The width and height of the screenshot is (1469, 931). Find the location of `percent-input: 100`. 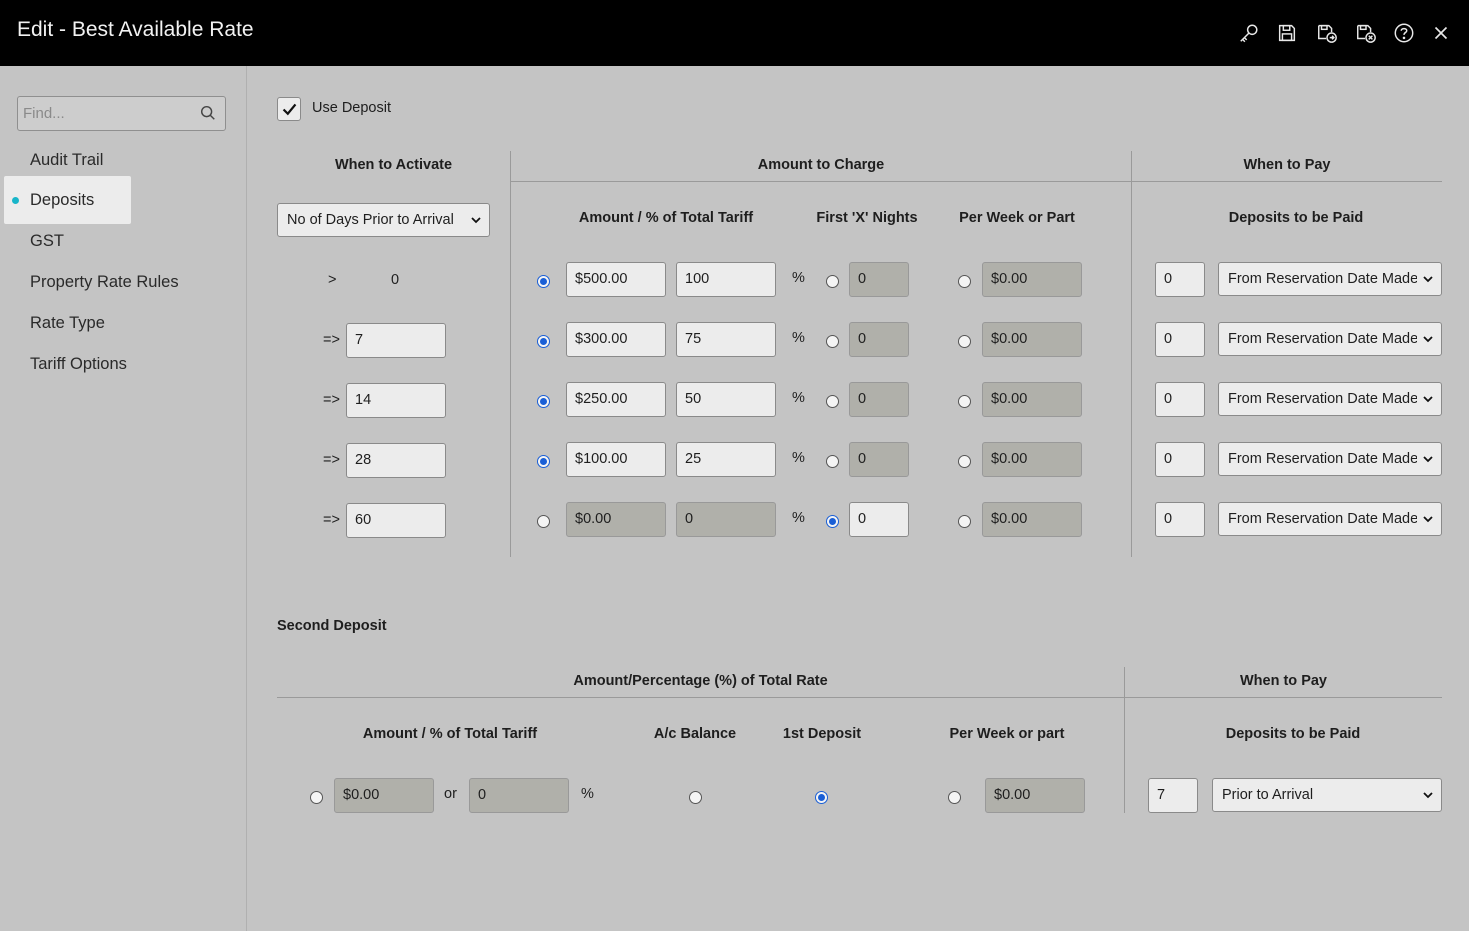

percent-input: 100 is located at coordinates (726, 279).